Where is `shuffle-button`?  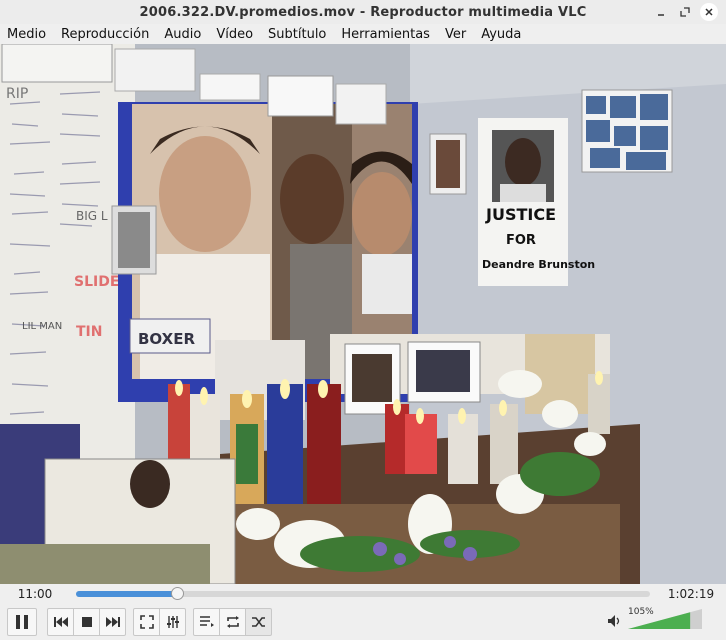
shuffle-button is located at coordinates (258, 622).